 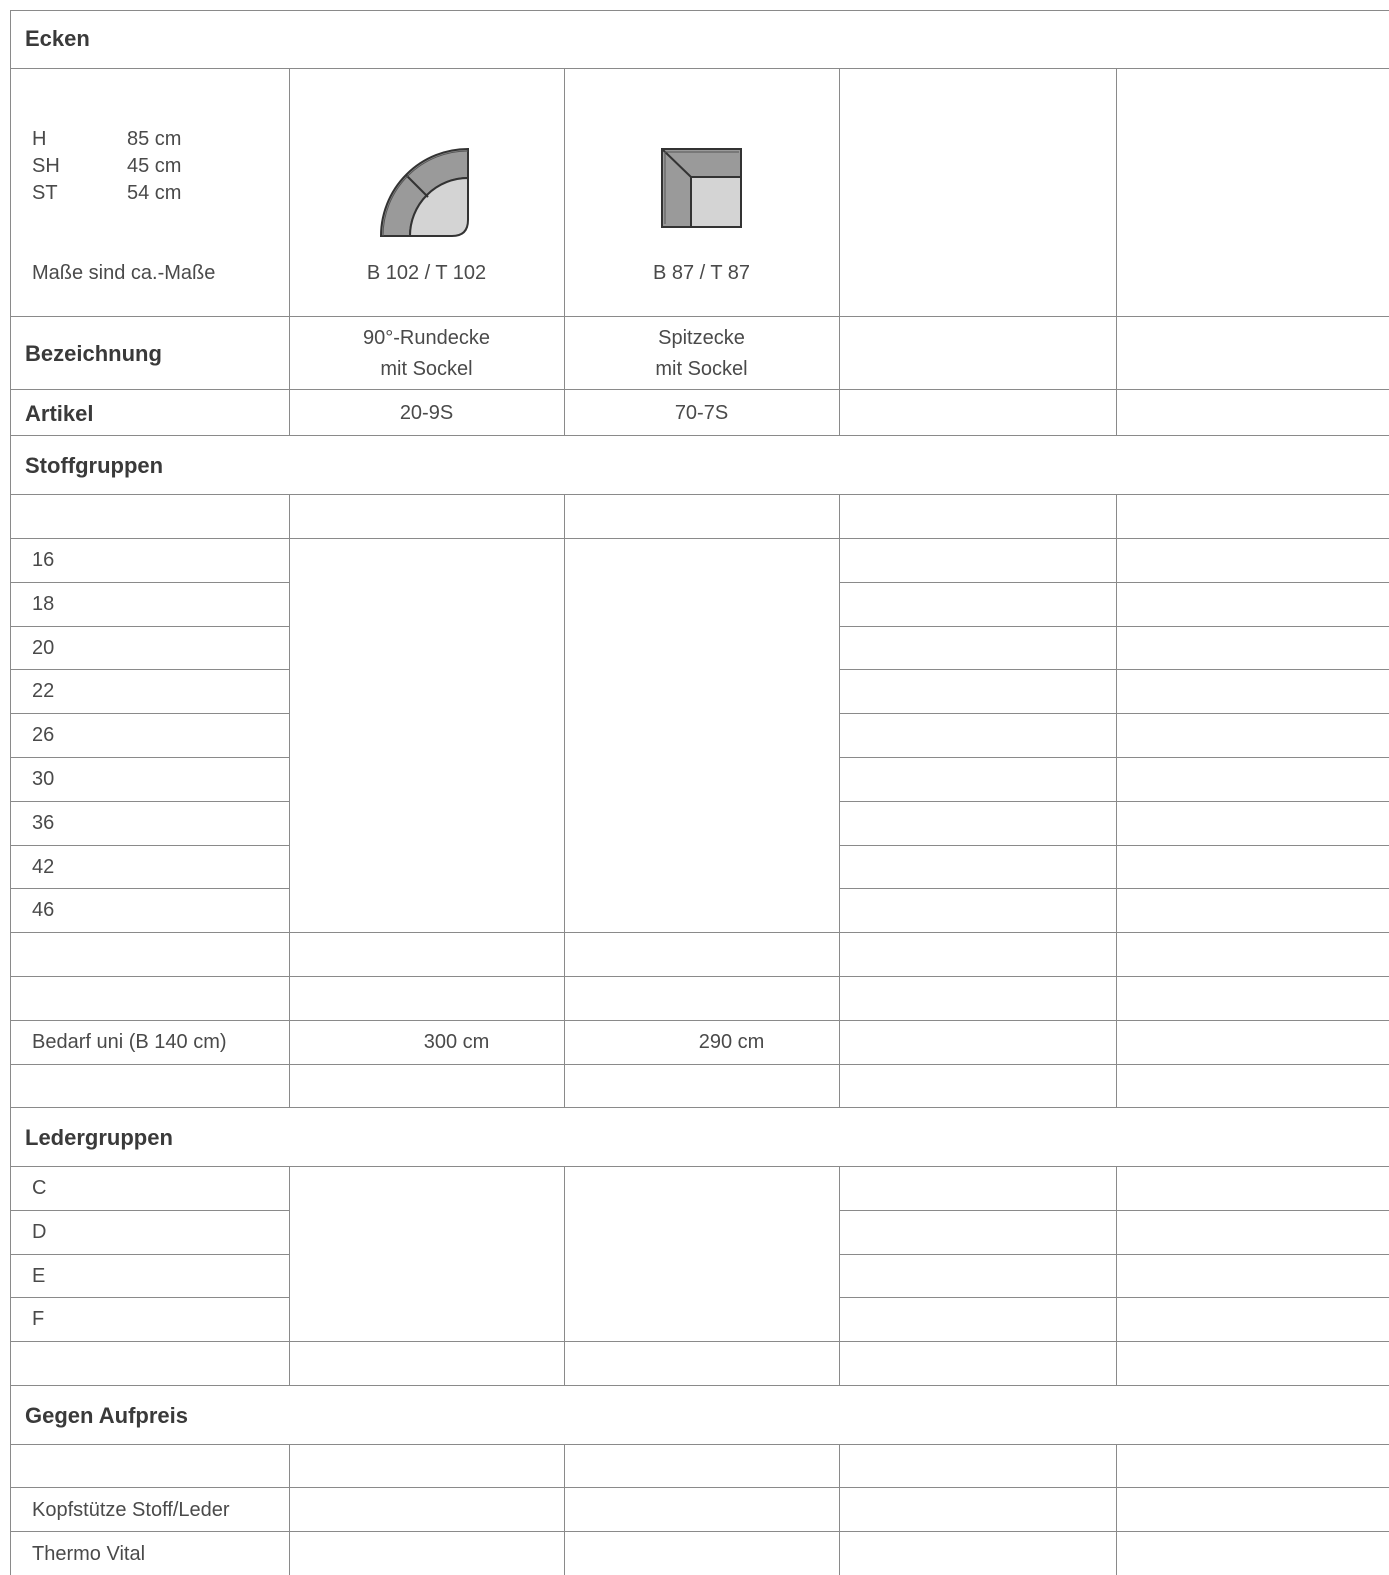 What do you see at coordinates (424, 192) in the screenshot?
I see `round-corner-sofa-icon` at bounding box center [424, 192].